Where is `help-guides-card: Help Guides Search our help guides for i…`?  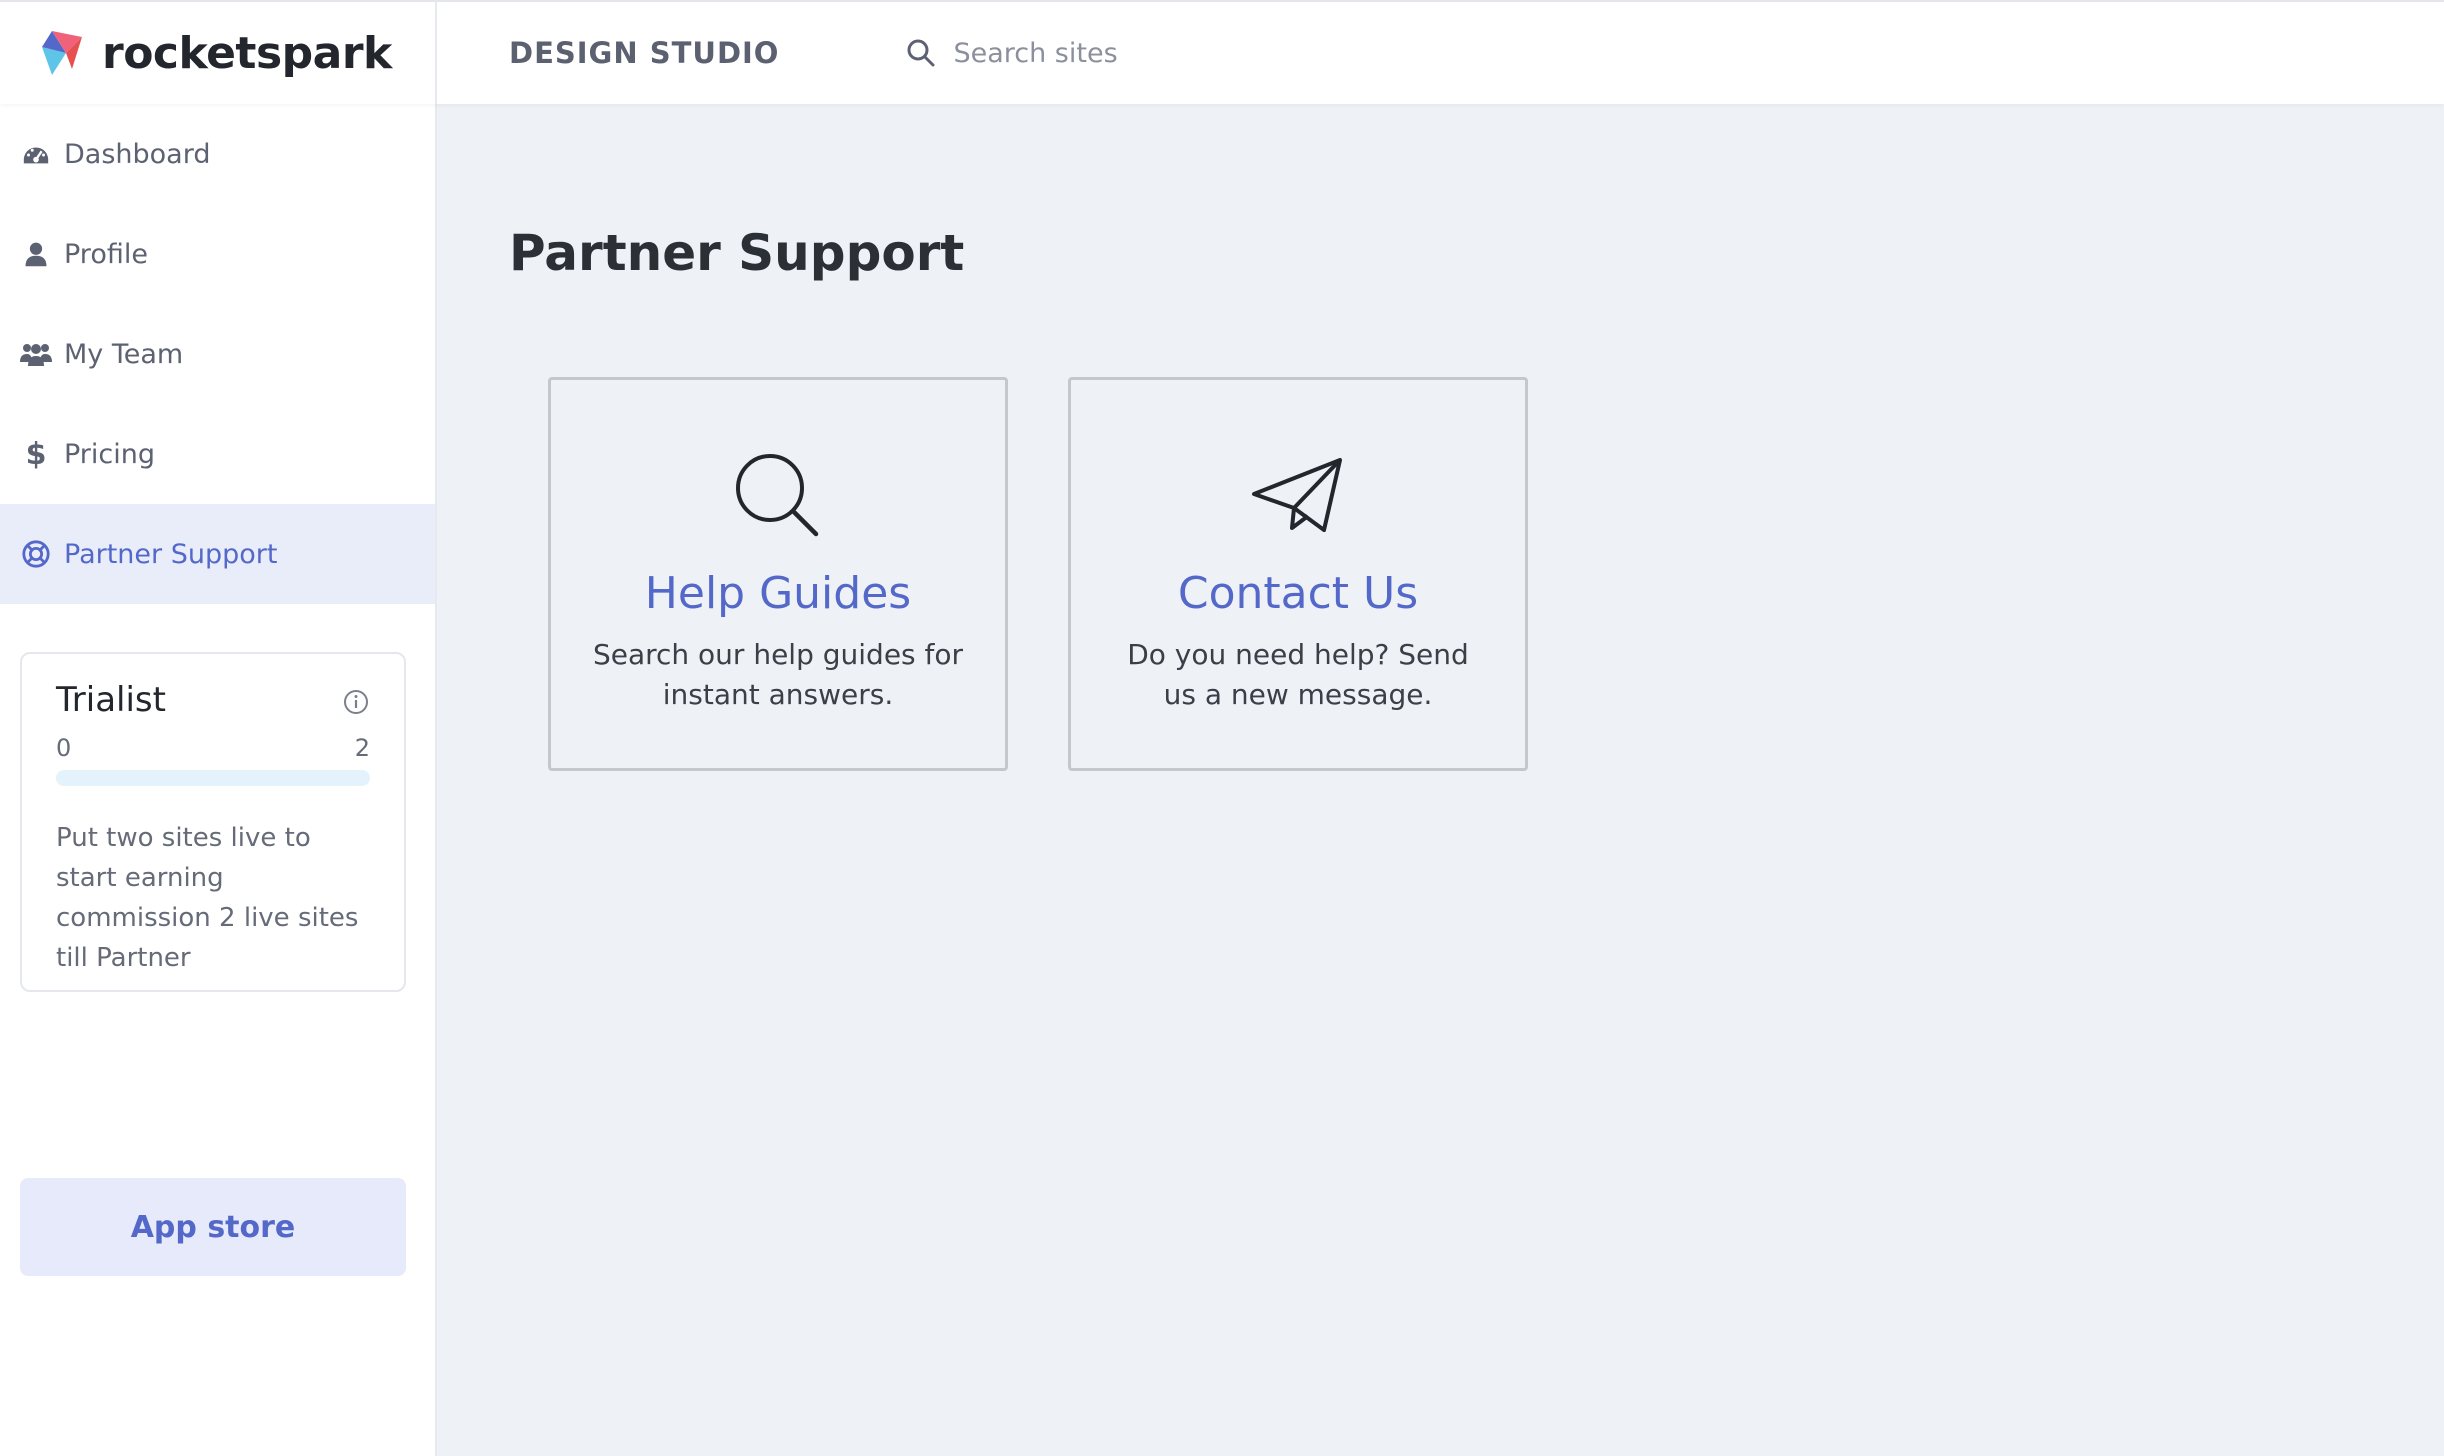
help-guides-card: Help Guides Search our help guides for i… is located at coordinates (778, 574).